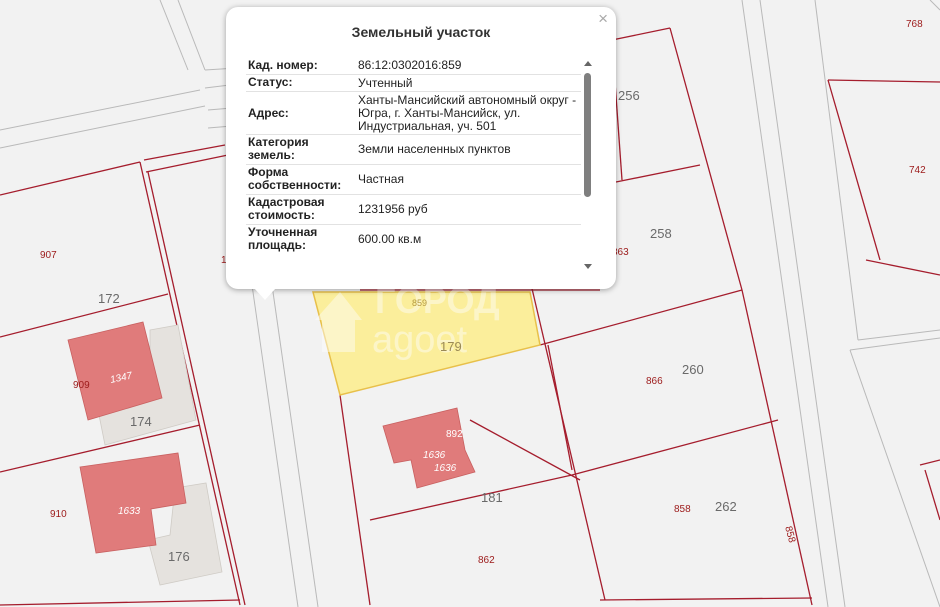 The image size is (940, 607). What do you see at coordinates (419, 303) in the screenshot?
I see `parcel-label-859: 859` at bounding box center [419, 303].